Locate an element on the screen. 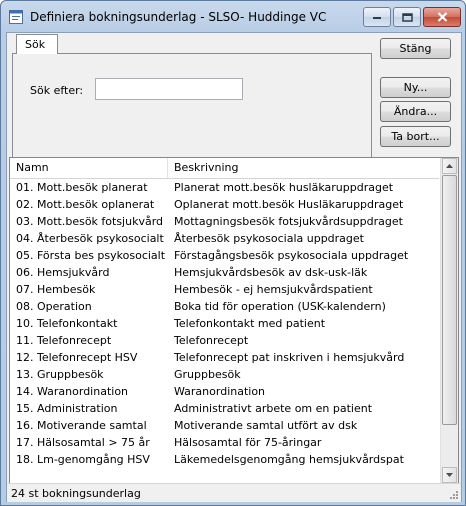  list-item-description: Förstagångsbesök psykosociala uppdraget is located at coordinates (291, 255).